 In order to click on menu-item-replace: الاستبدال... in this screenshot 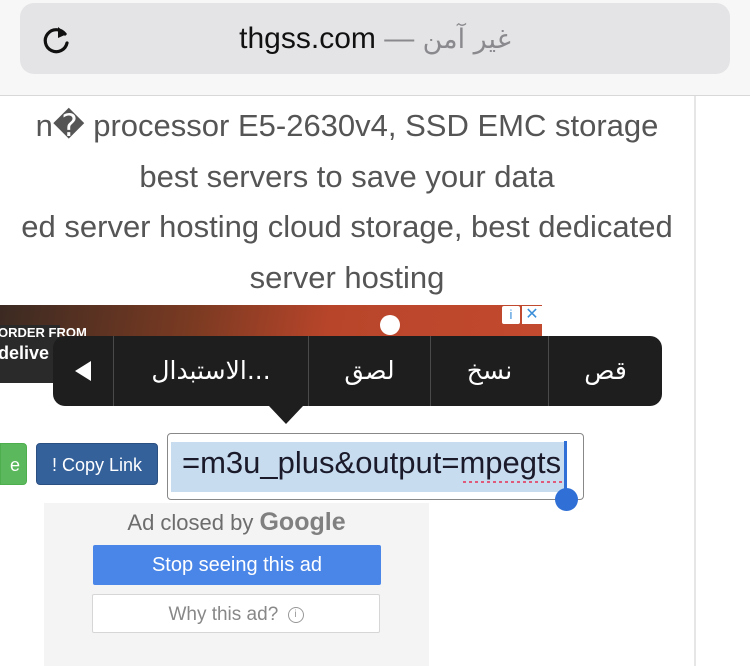, I will do `click(211, 371)`.